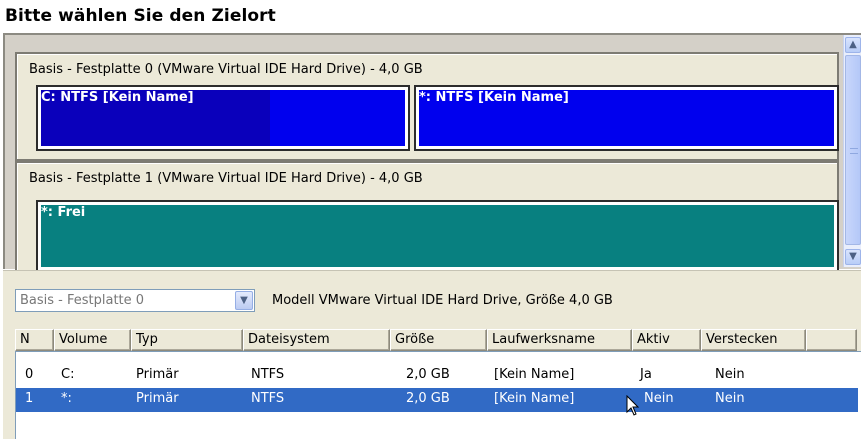 The height and width of the screenshot is (439, 861). What do you see at coordinates (34, 340) in the screenshot?
I see `column-n: N` at bounding box center [34, 340].